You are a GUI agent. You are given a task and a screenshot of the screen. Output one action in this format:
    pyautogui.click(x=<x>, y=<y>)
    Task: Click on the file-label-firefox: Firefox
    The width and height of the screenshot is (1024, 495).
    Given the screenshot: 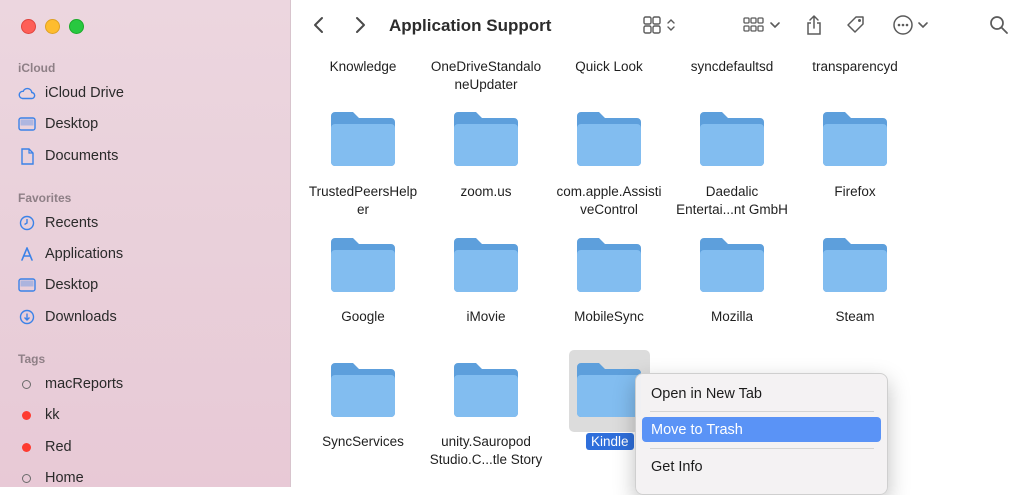 What is the action you would take?
    pyautogui.click(x=855, y=192)
    